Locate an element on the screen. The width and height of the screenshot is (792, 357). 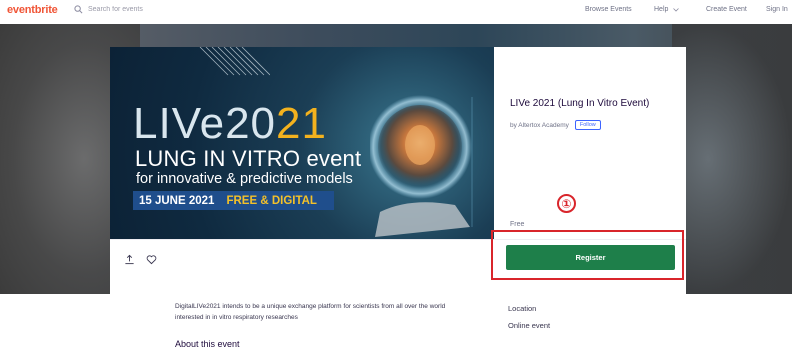
nav-help-label: Help is located at coordinates (661, 9).